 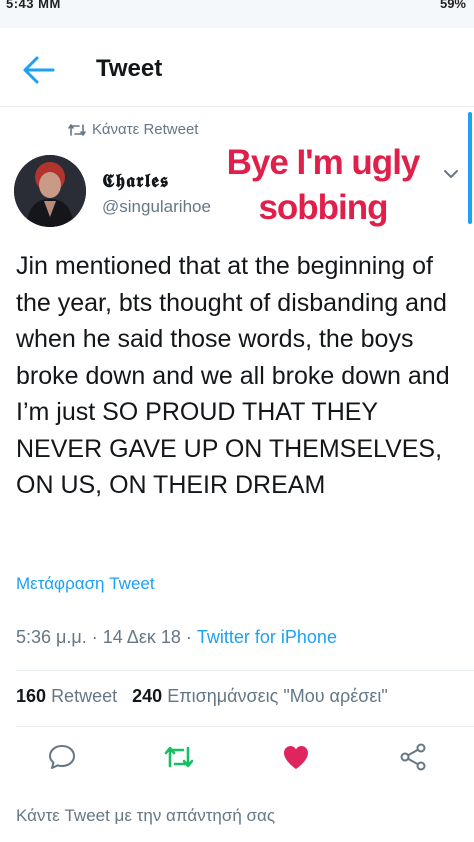 I want to click on tweet-time: 5:36 μ.μ., so click(x=51, y=637).